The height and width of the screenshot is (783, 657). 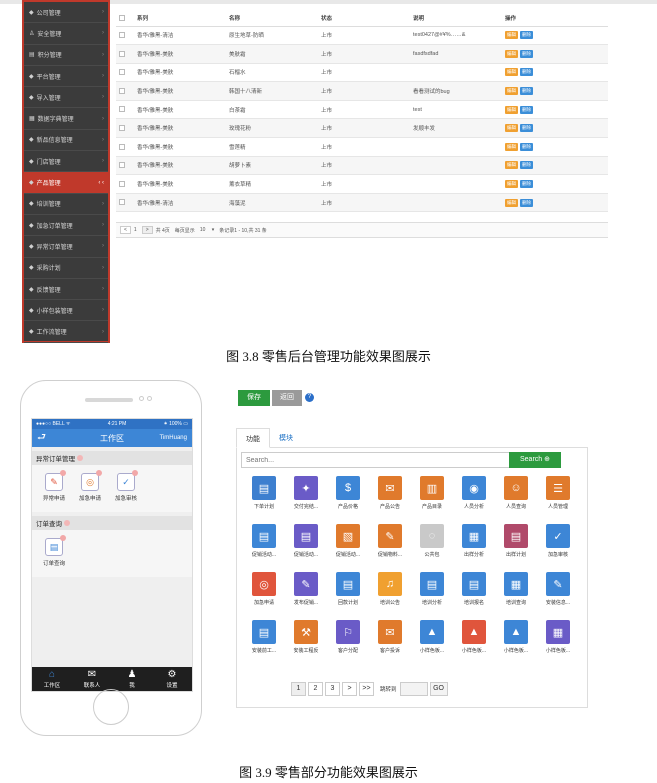 What do you see at coordinates (348, 493) in the screenshot?
I see `function-tile: $ 产品价格` at bounding box center [348, 493].